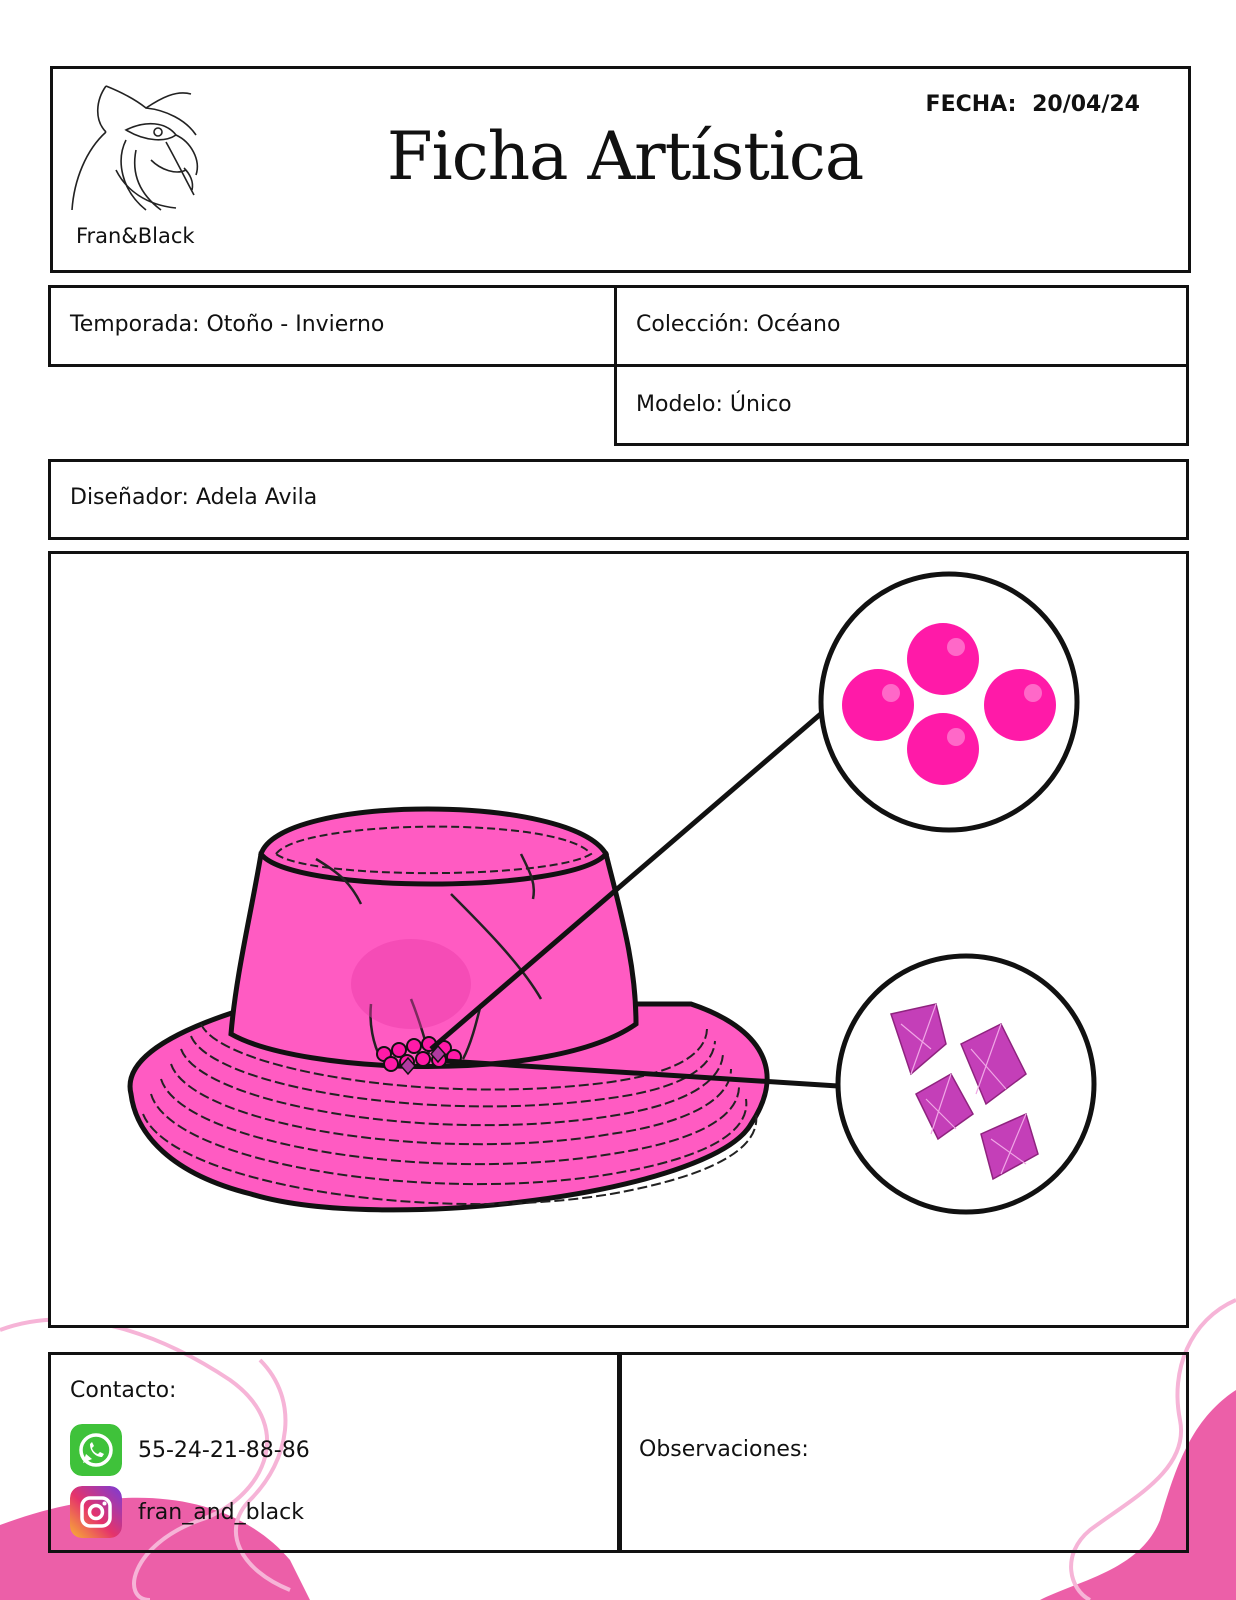  Describe the element at coordinates (194, 497) in the screenshot. I see `designer-field: Diseñador: Adela Avila` at that location.